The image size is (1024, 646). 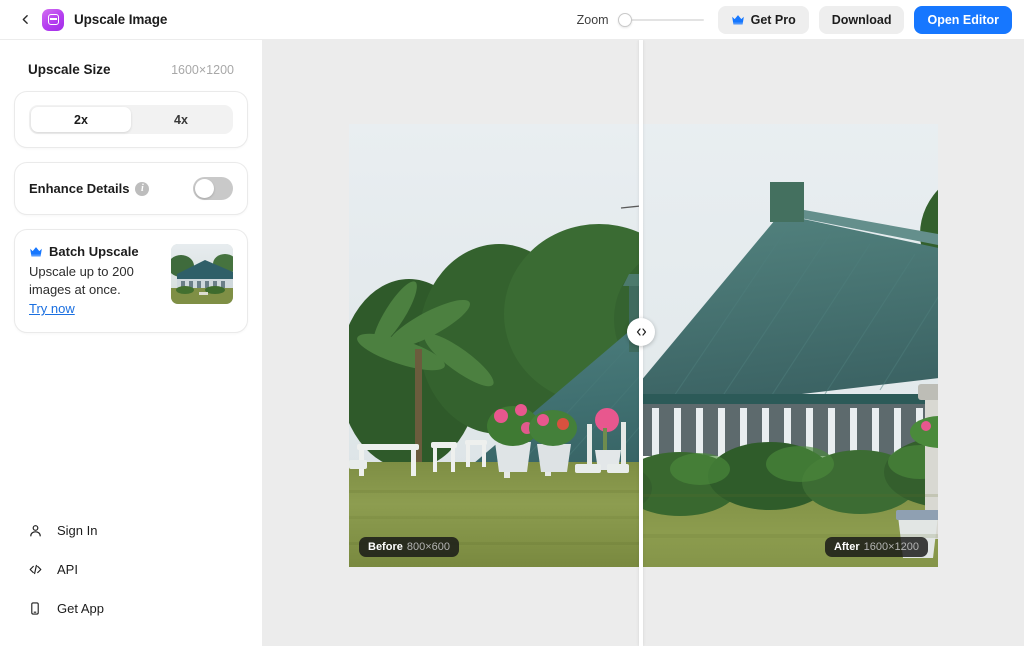 What do you see at coordinates (69, 69) in the screenshot?
I see `upscale-size-label: Upscale Size` at bounding box center [69, 69].